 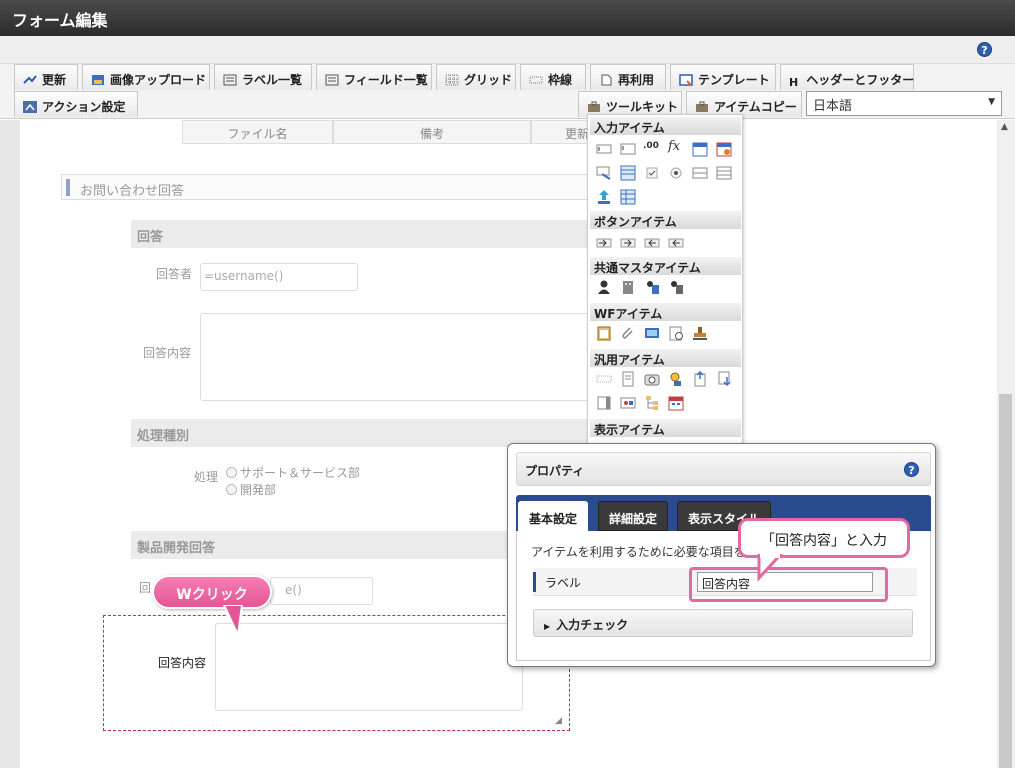 What do you see at coordinates (847, 77) in the screenshot?
I see `header-footer-button: H ヘッダーとフッター` at bounding box center [847, 77].